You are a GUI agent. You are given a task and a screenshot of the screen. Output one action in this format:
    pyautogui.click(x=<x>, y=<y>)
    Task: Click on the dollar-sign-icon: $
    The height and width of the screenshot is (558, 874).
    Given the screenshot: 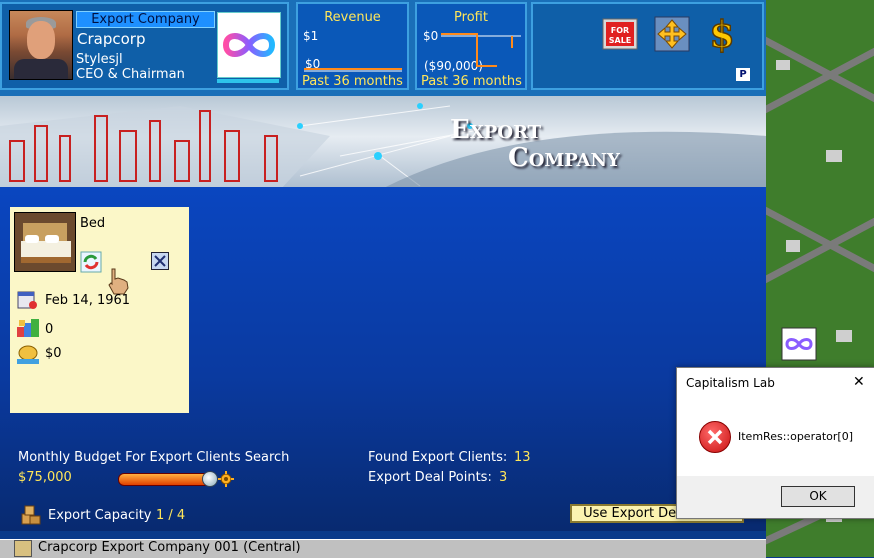 What is the action you would take?
    pyautogui.click(x=722, y=35)
    